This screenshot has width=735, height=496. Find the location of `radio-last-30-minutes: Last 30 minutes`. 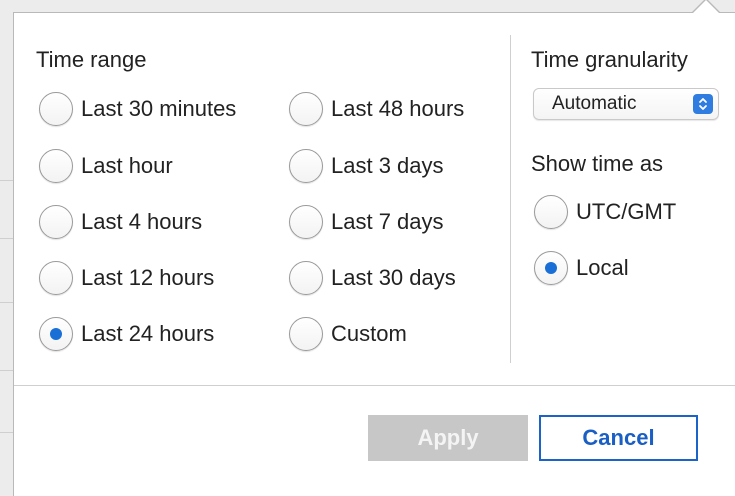

radio-last-30-minutes: Last 30 minutes is located at coordinates (137, 109).